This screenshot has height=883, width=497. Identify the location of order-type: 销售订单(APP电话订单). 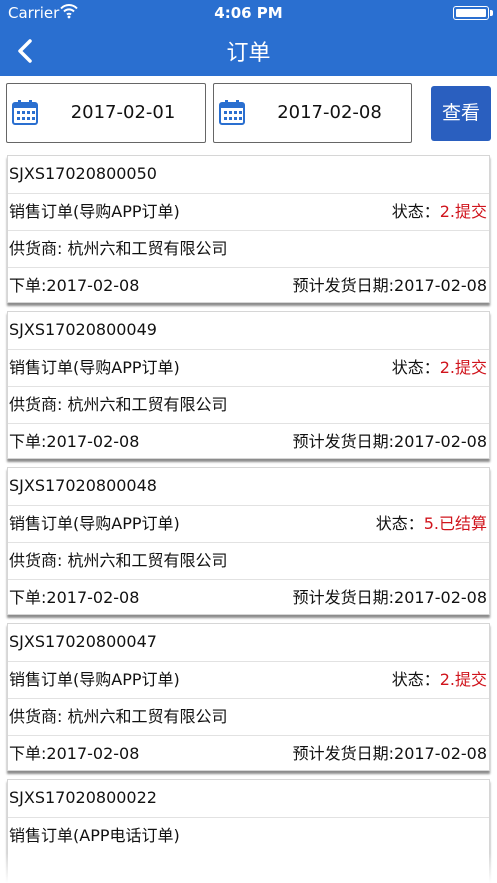
(94, 835).